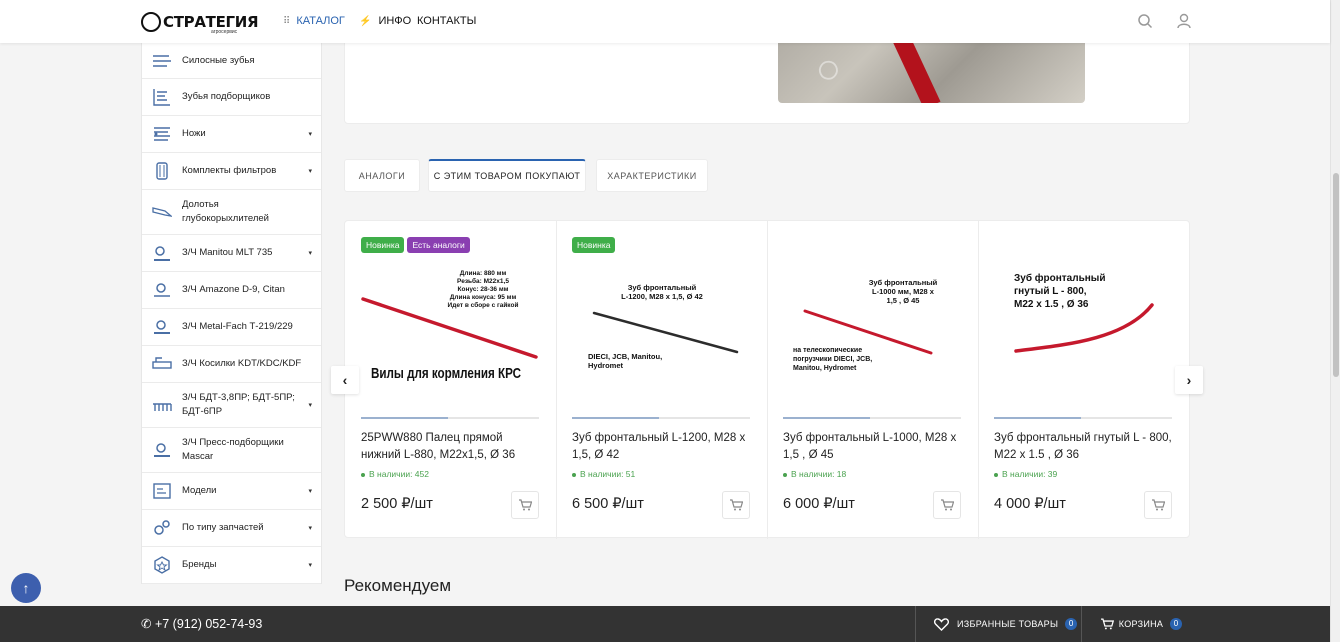 The width and height of the screenshot is (1340, 642). Describe the element at coordinates (231, 565) in the screenshot. I see `sidebar-item-brands: Бренды ▾` at that location.